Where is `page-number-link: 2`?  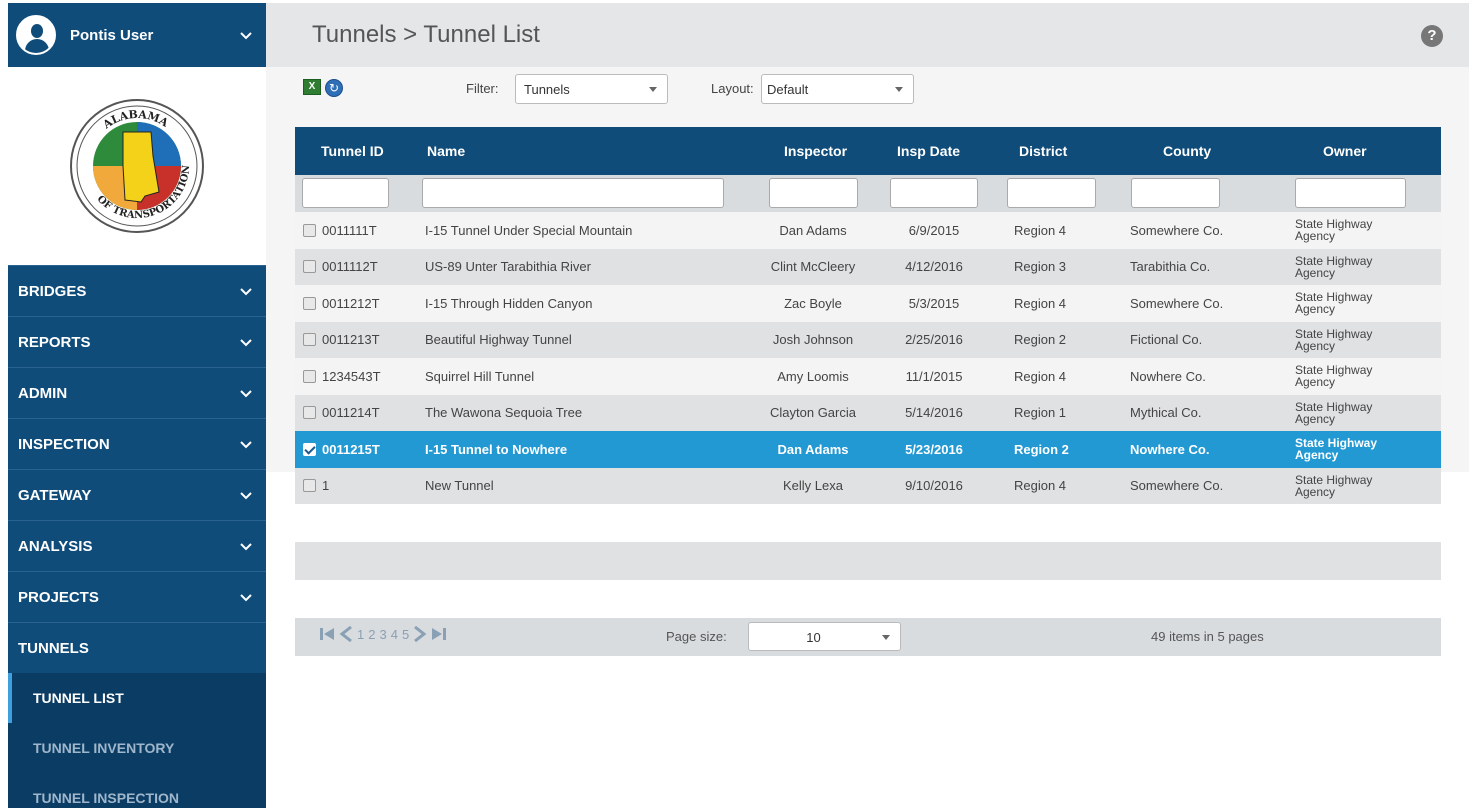
page-number-link: 2 is located at coordinates (371, 634).